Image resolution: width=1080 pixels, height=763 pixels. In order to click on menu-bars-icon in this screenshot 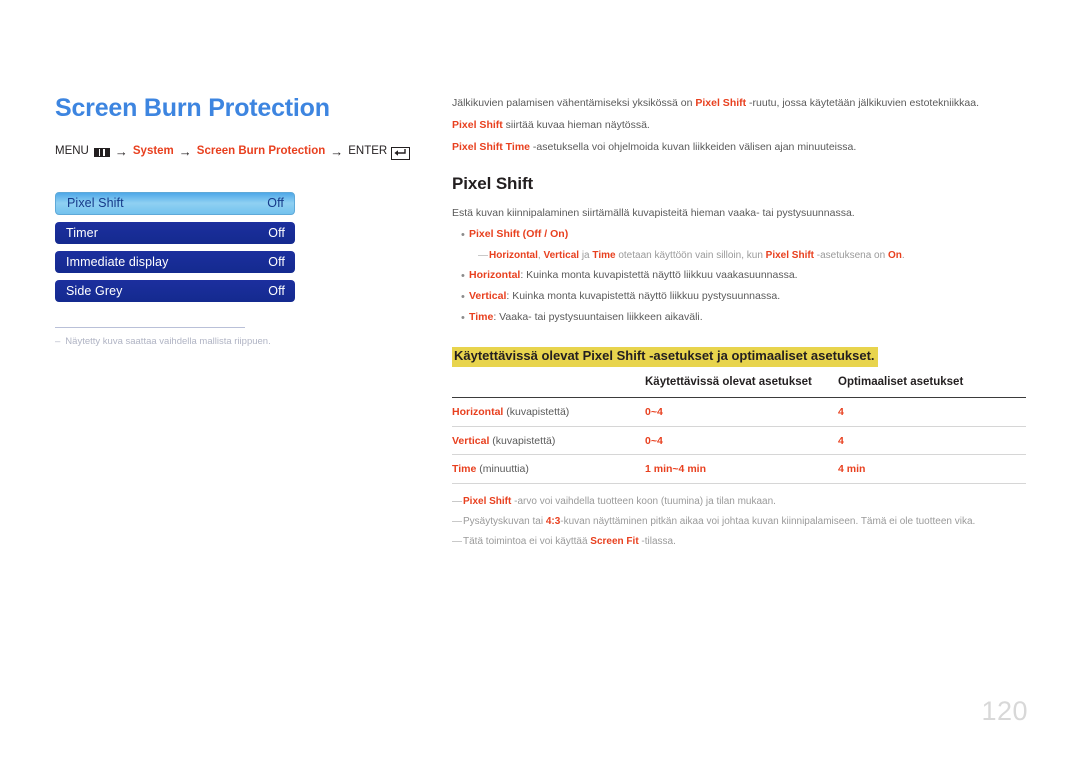, I will do `click(101, 152)`.